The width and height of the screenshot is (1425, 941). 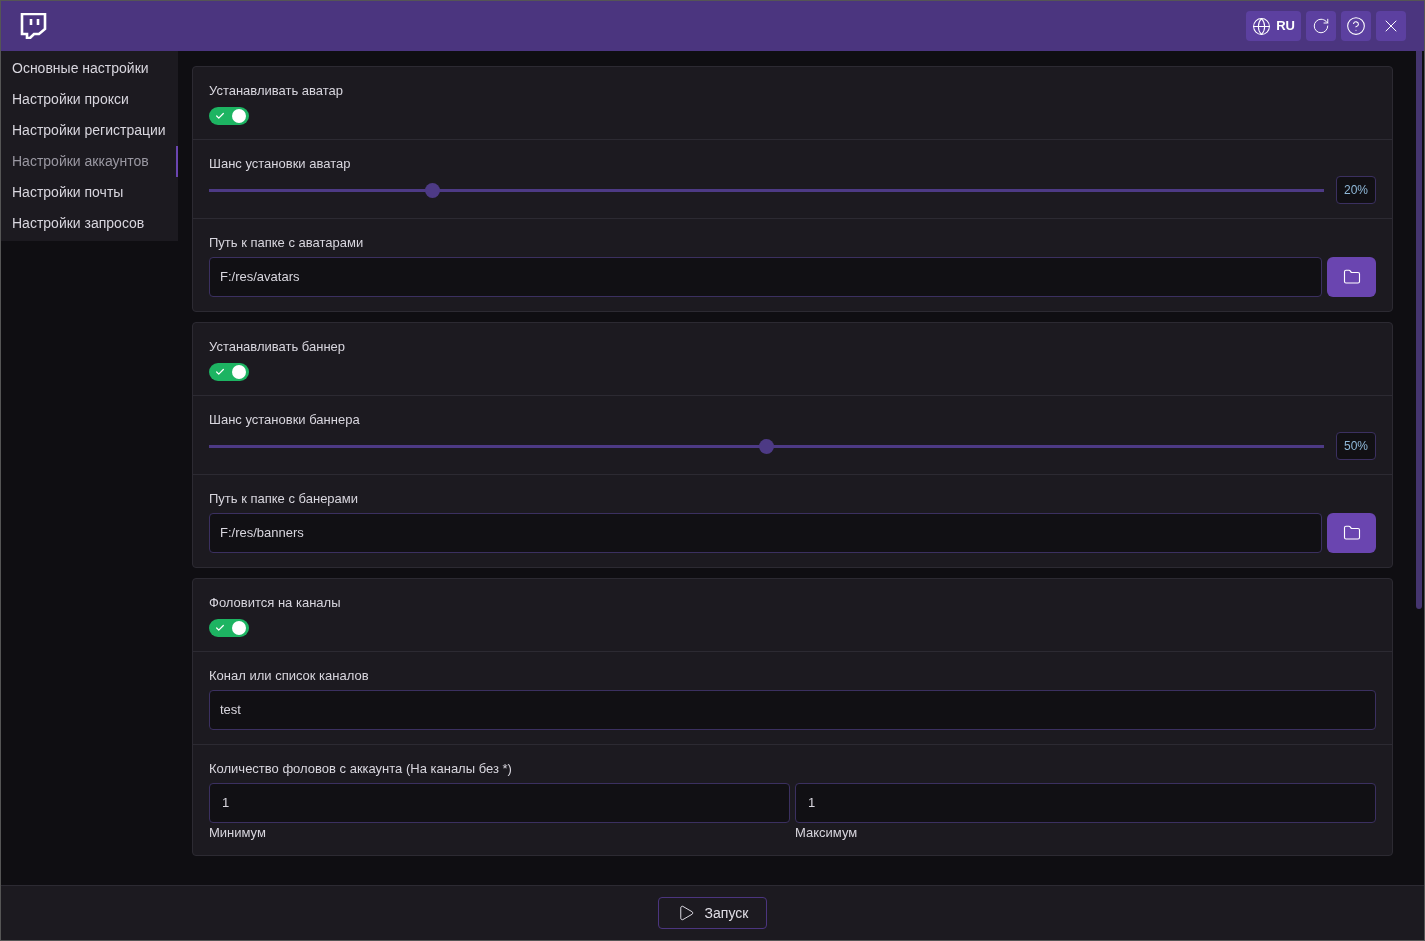 What do you see at coordinates (89, 223) in the screenshot?
I see `sidebar-item: Настройки запросов` at bounding box center [89, 223].